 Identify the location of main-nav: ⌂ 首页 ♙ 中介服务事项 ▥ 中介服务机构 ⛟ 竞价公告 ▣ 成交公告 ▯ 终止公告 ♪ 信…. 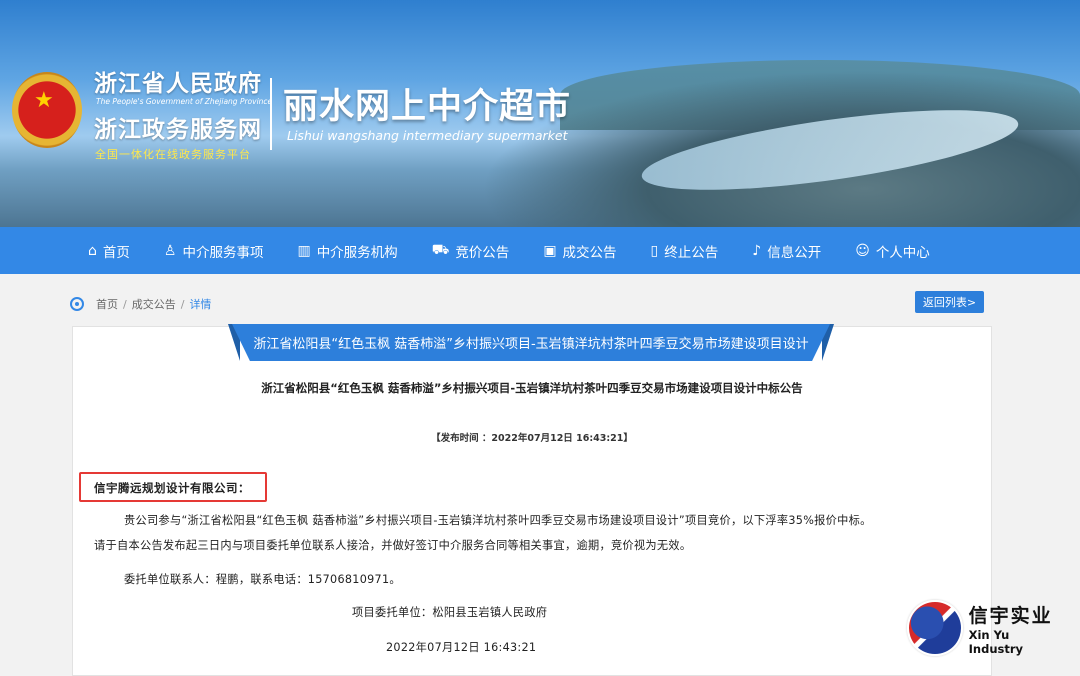
(540, 250).